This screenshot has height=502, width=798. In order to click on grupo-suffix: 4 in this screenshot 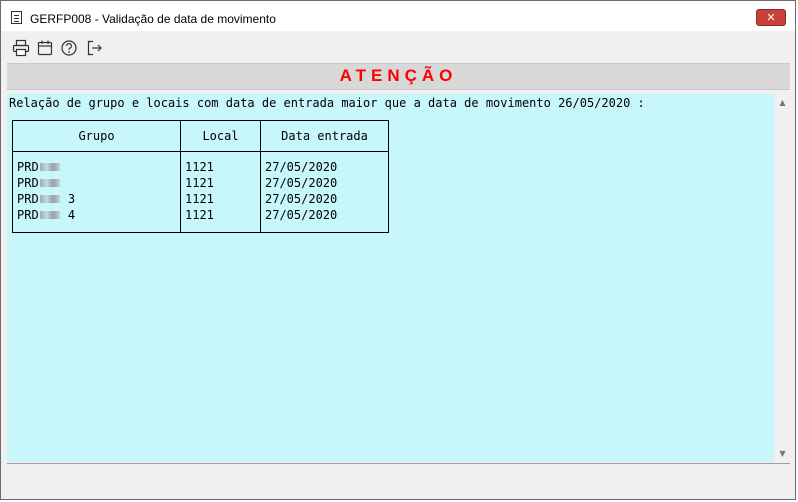, I will do `click(68, 215)`.